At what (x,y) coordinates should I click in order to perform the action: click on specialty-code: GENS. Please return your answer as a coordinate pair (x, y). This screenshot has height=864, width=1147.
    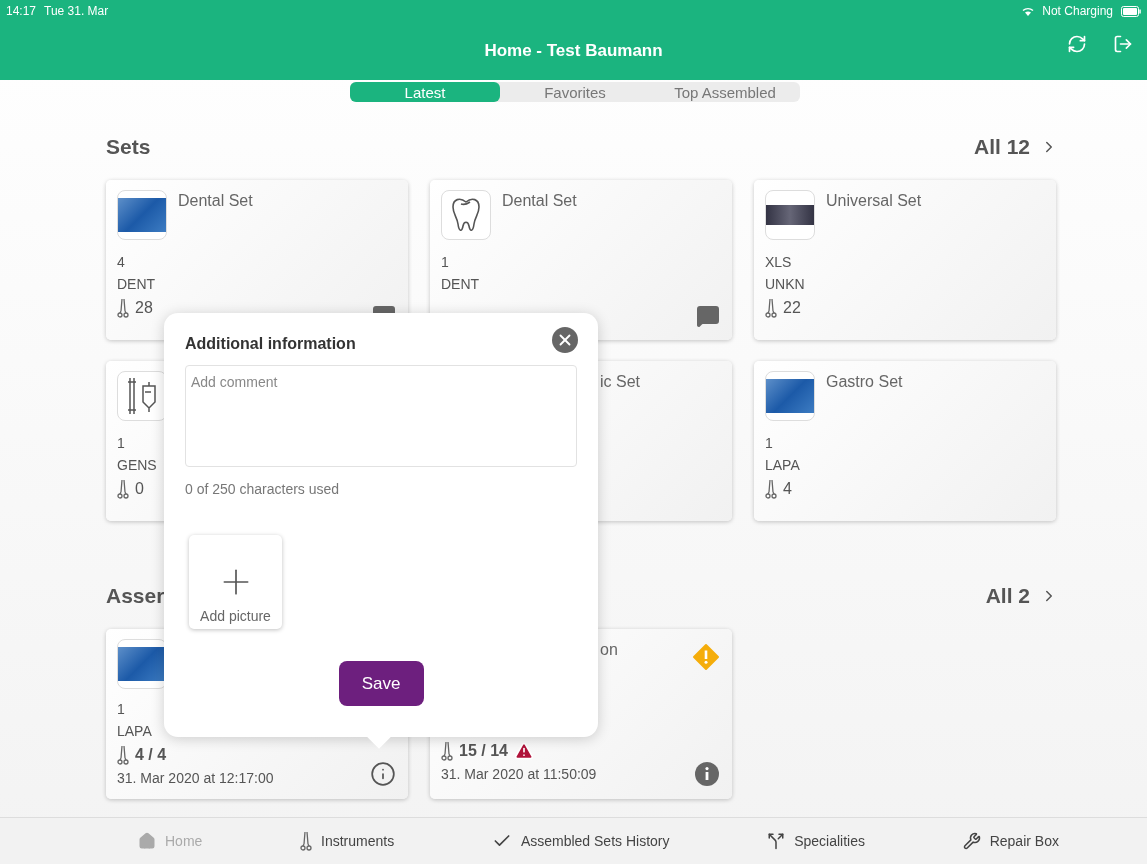
    Looking at the image, I should click on (137, 465).